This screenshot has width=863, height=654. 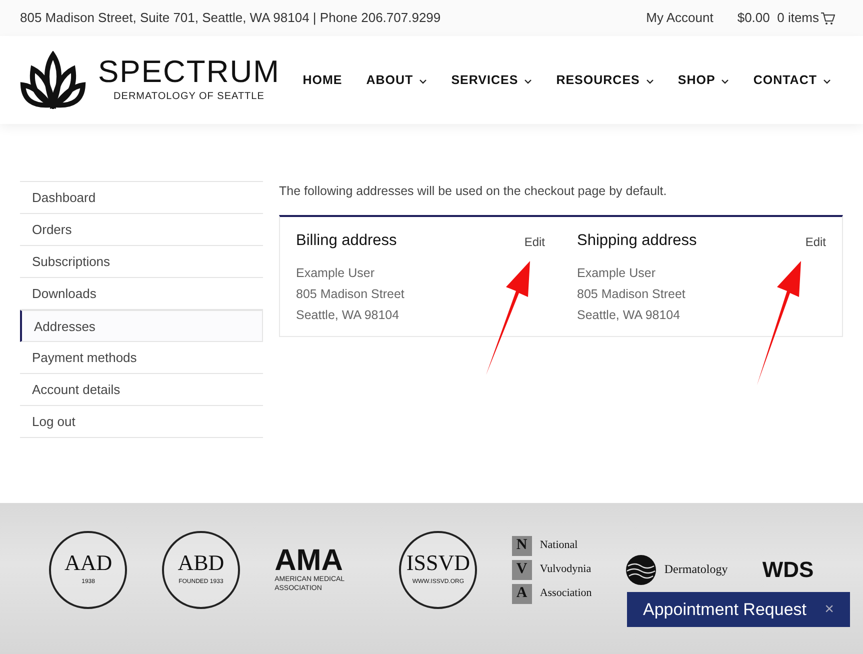 I want to click on logo-text: National, so click(x=559, y=546).